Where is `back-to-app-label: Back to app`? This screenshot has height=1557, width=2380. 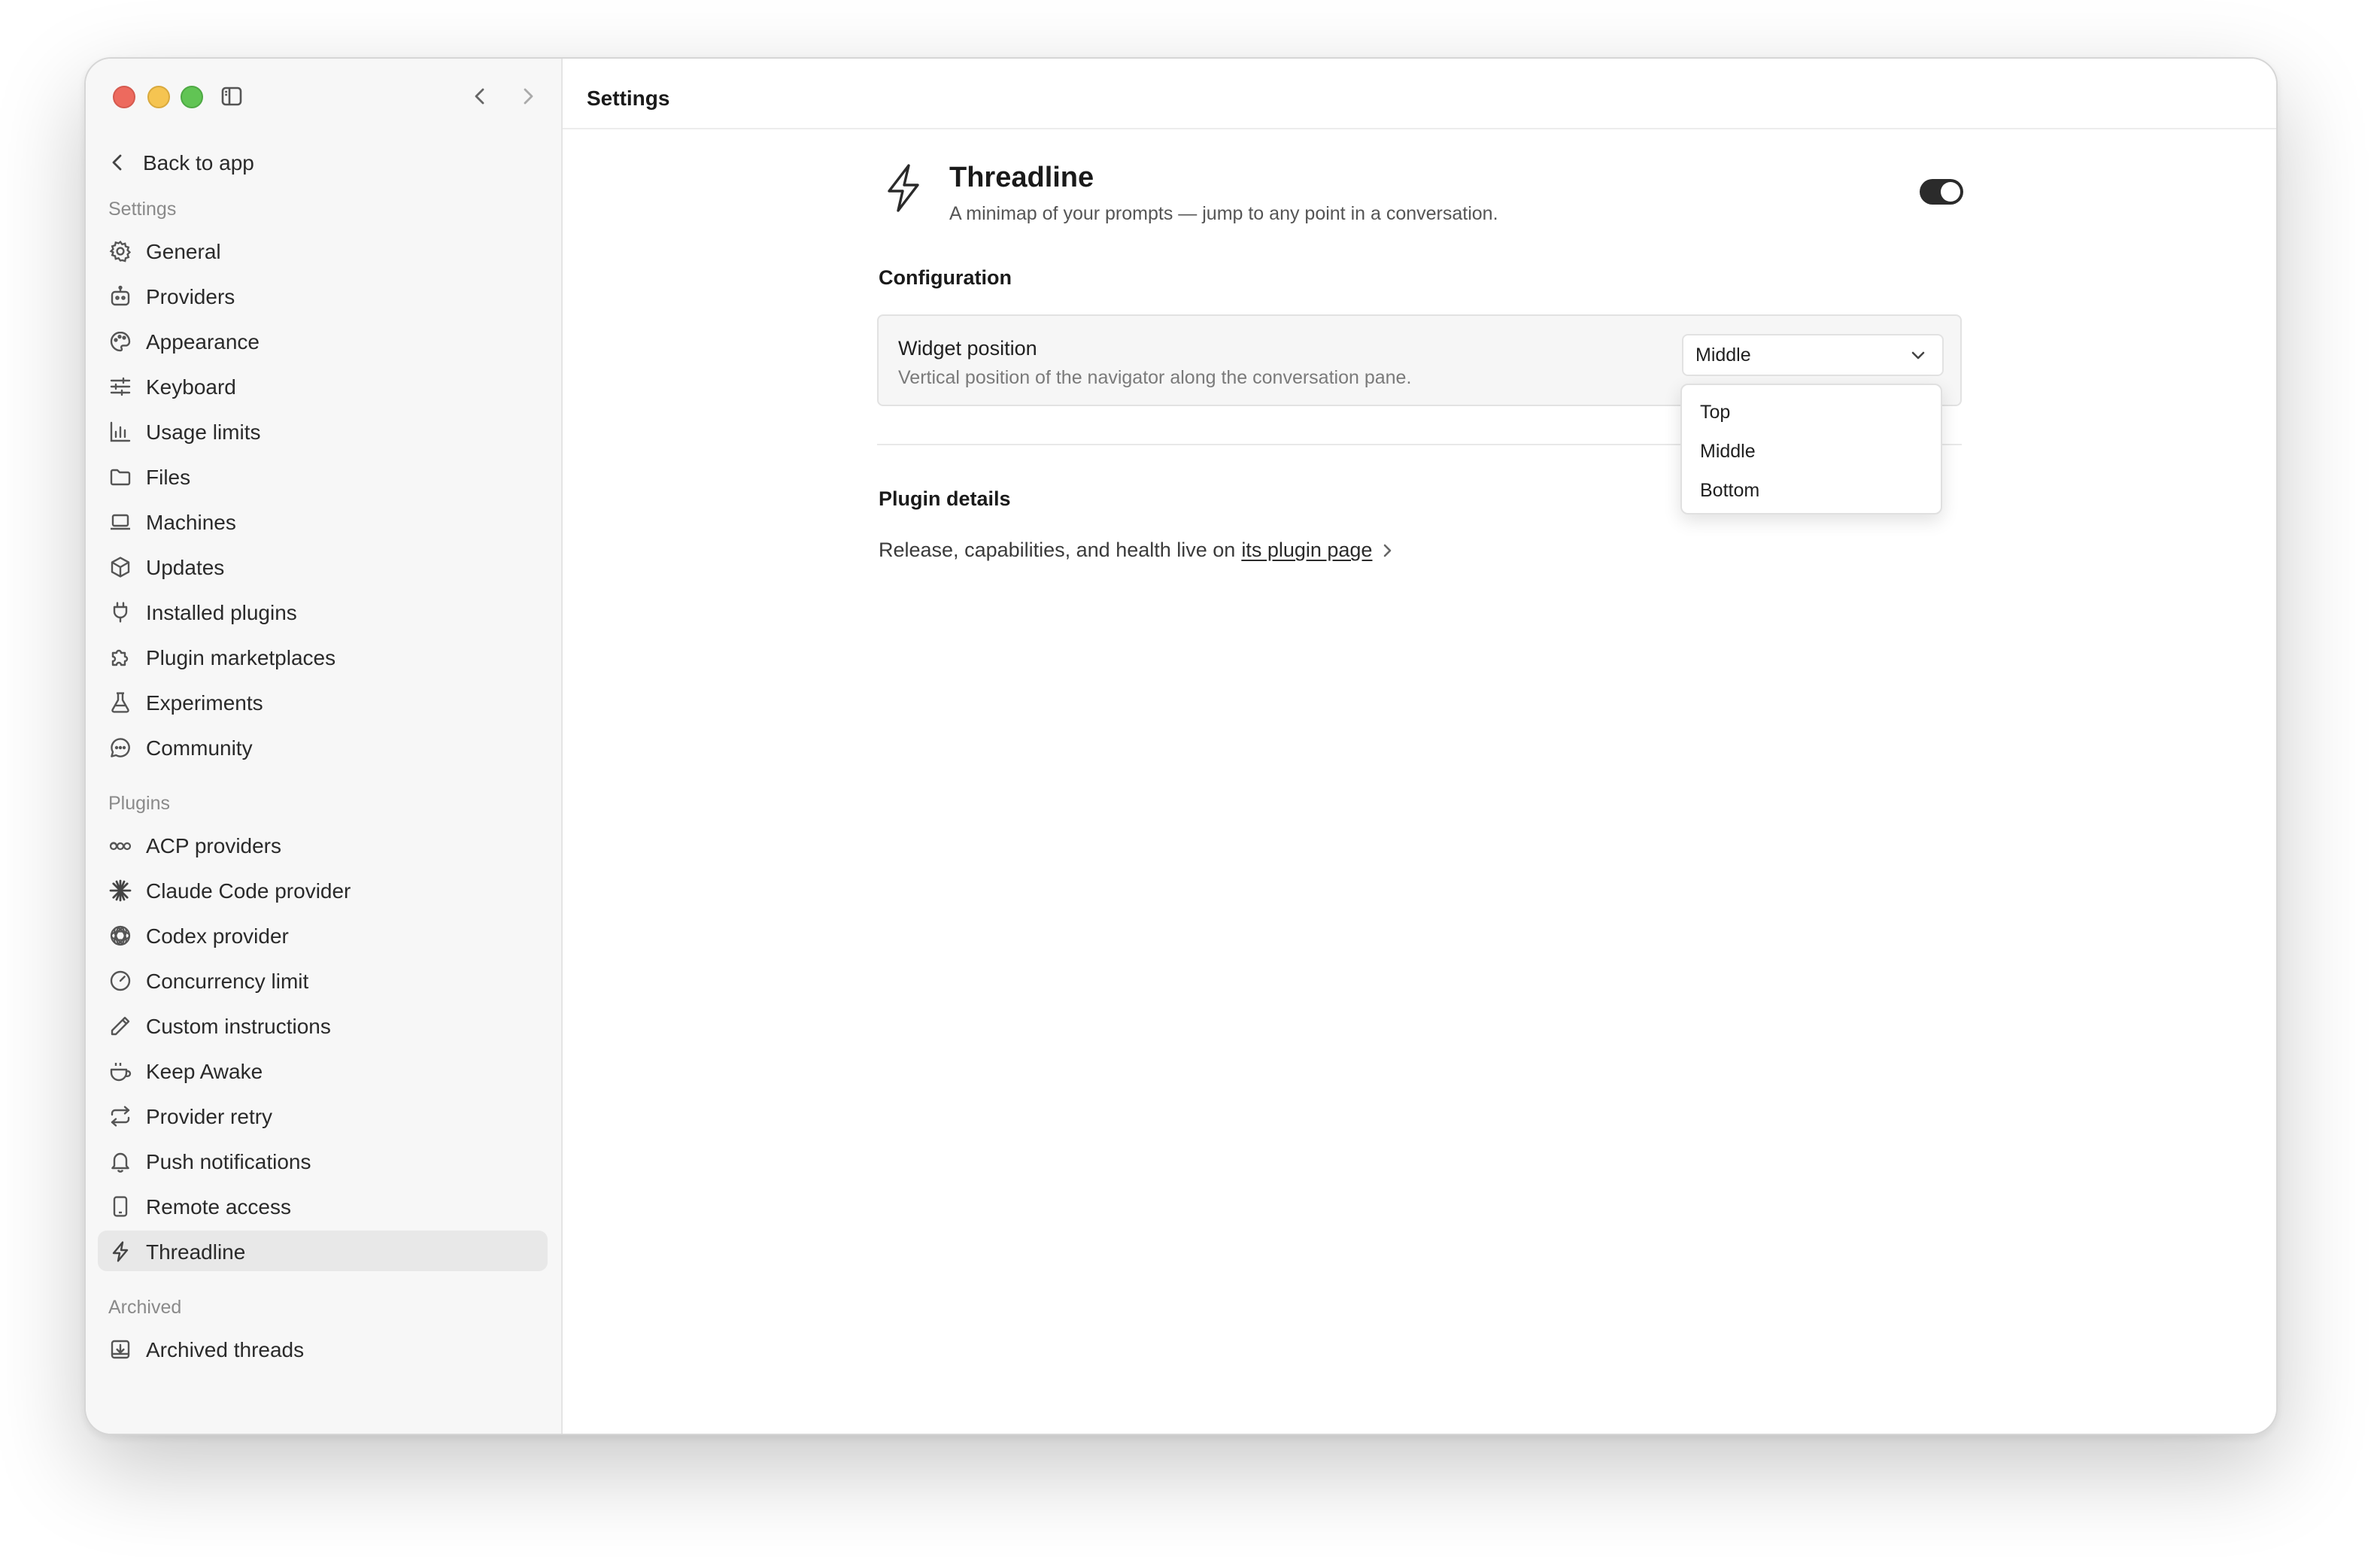
back-to-app-label: Back to app is located at coordinates (198, 162).